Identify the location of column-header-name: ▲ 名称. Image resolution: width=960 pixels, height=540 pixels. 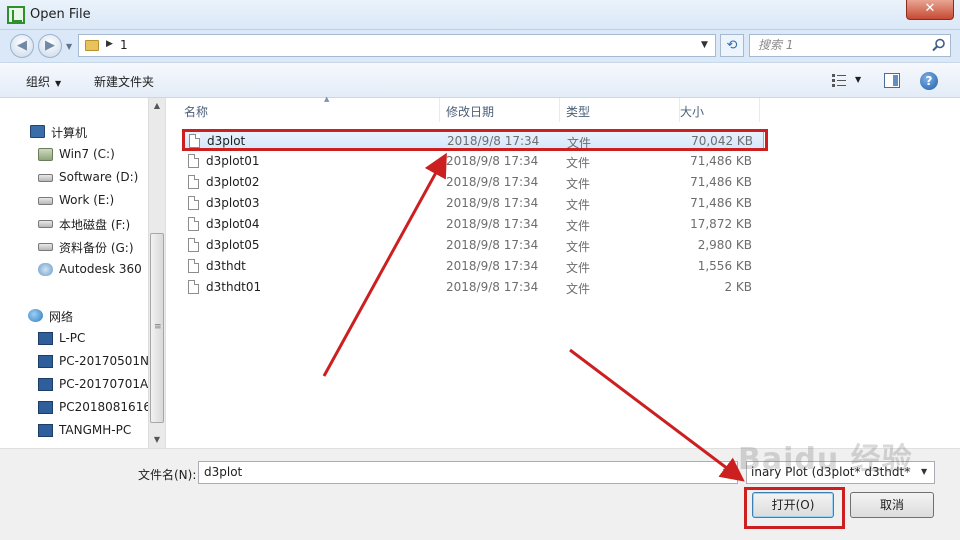
(312, 108).